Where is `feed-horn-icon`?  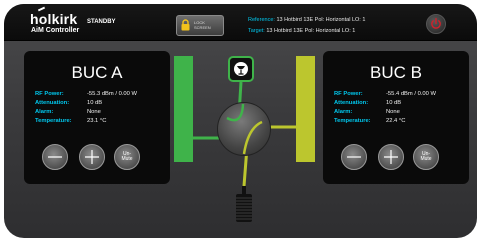
feed-horn-icon is located at coordinates (244, 204).